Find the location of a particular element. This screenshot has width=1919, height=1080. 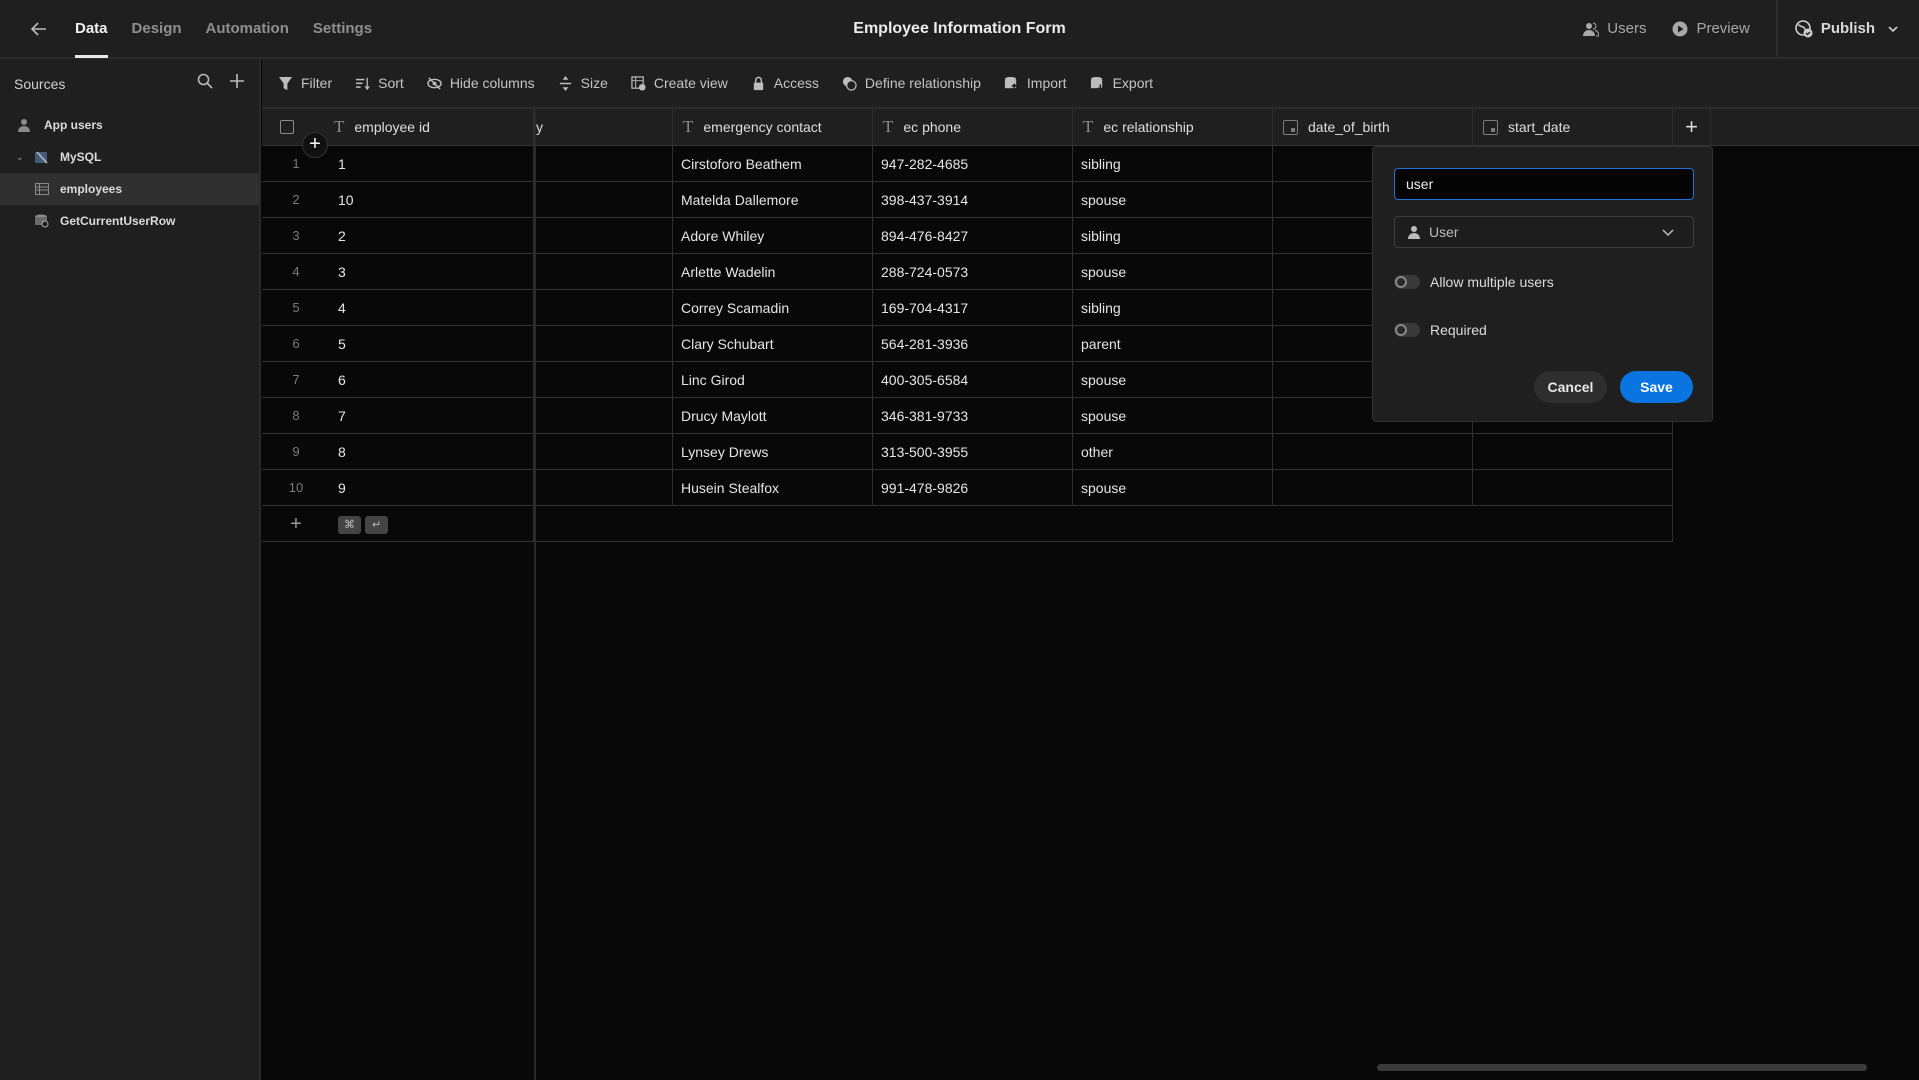

row-number: 9 is located at coordinates (296, 452).